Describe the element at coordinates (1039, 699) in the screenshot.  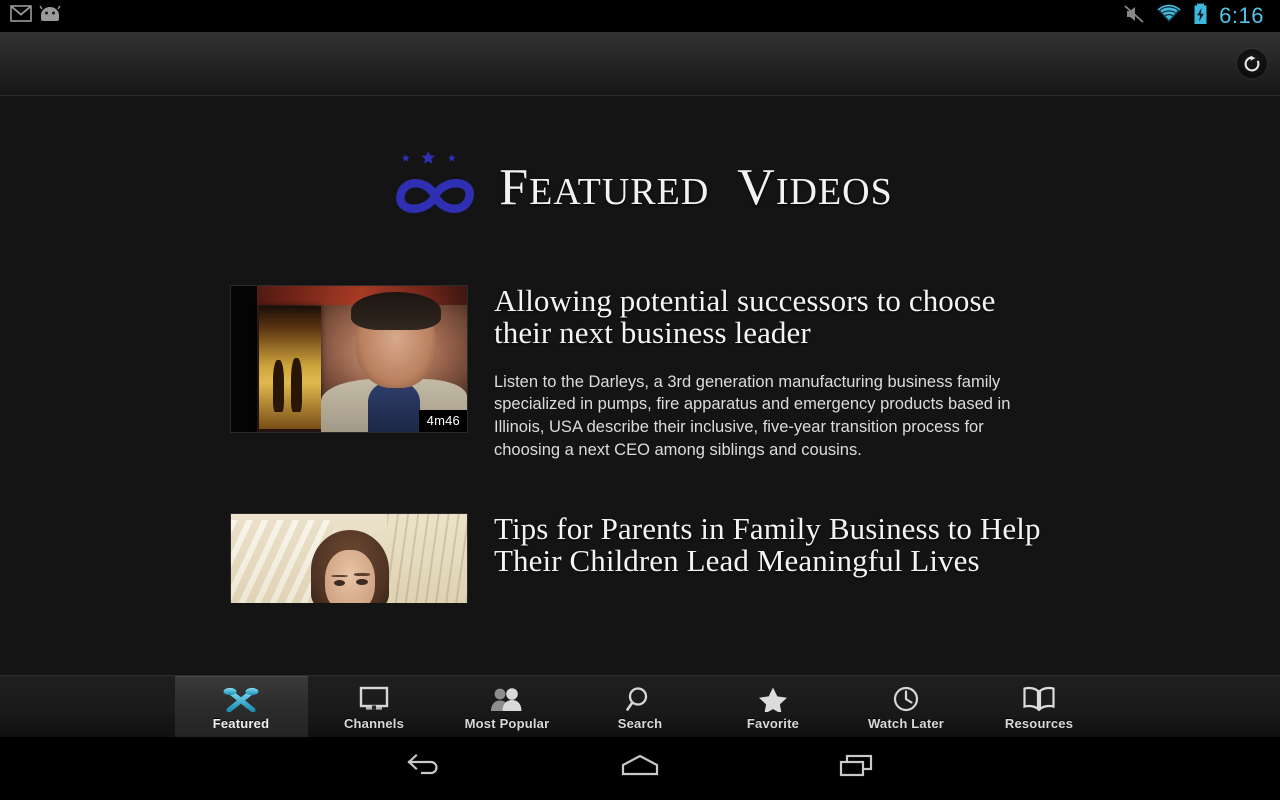
I see `open-book-icon` at that location.